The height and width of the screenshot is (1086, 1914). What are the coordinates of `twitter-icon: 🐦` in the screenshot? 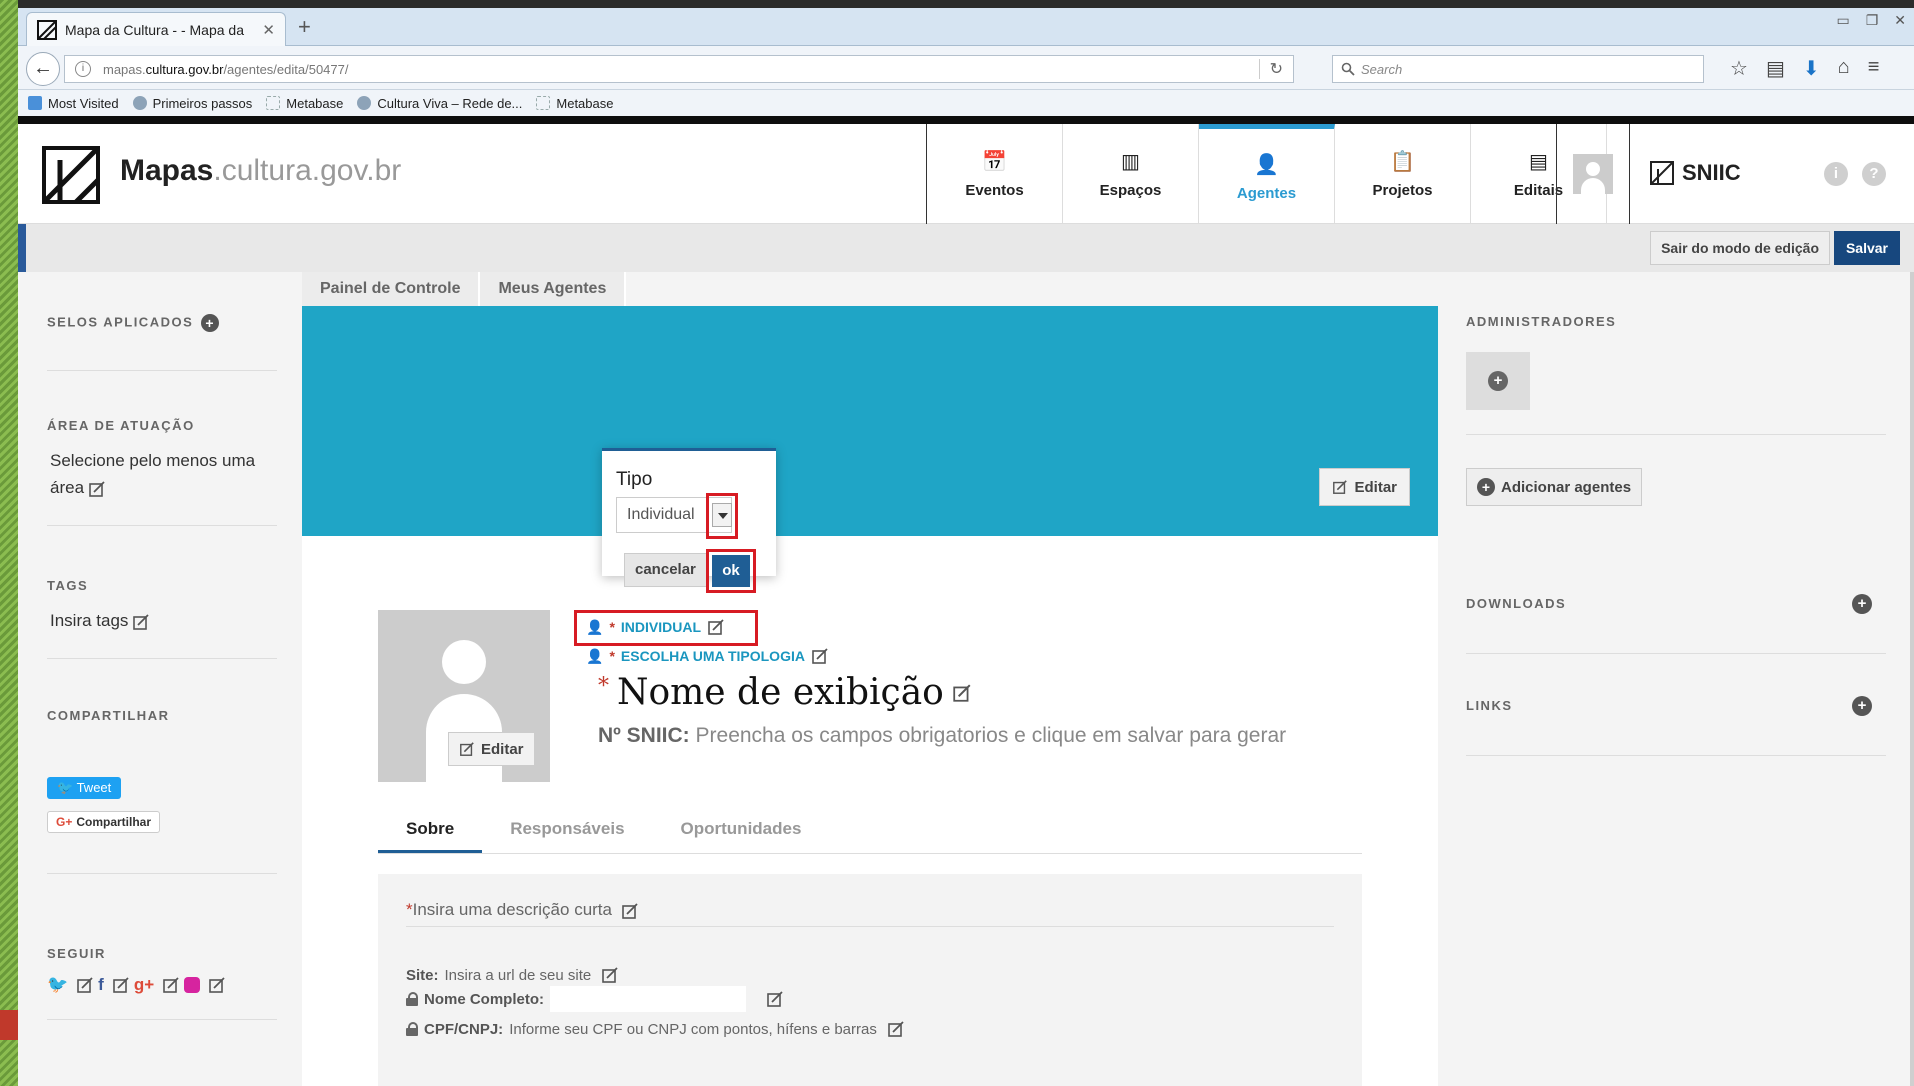 It's located at (57, 985).